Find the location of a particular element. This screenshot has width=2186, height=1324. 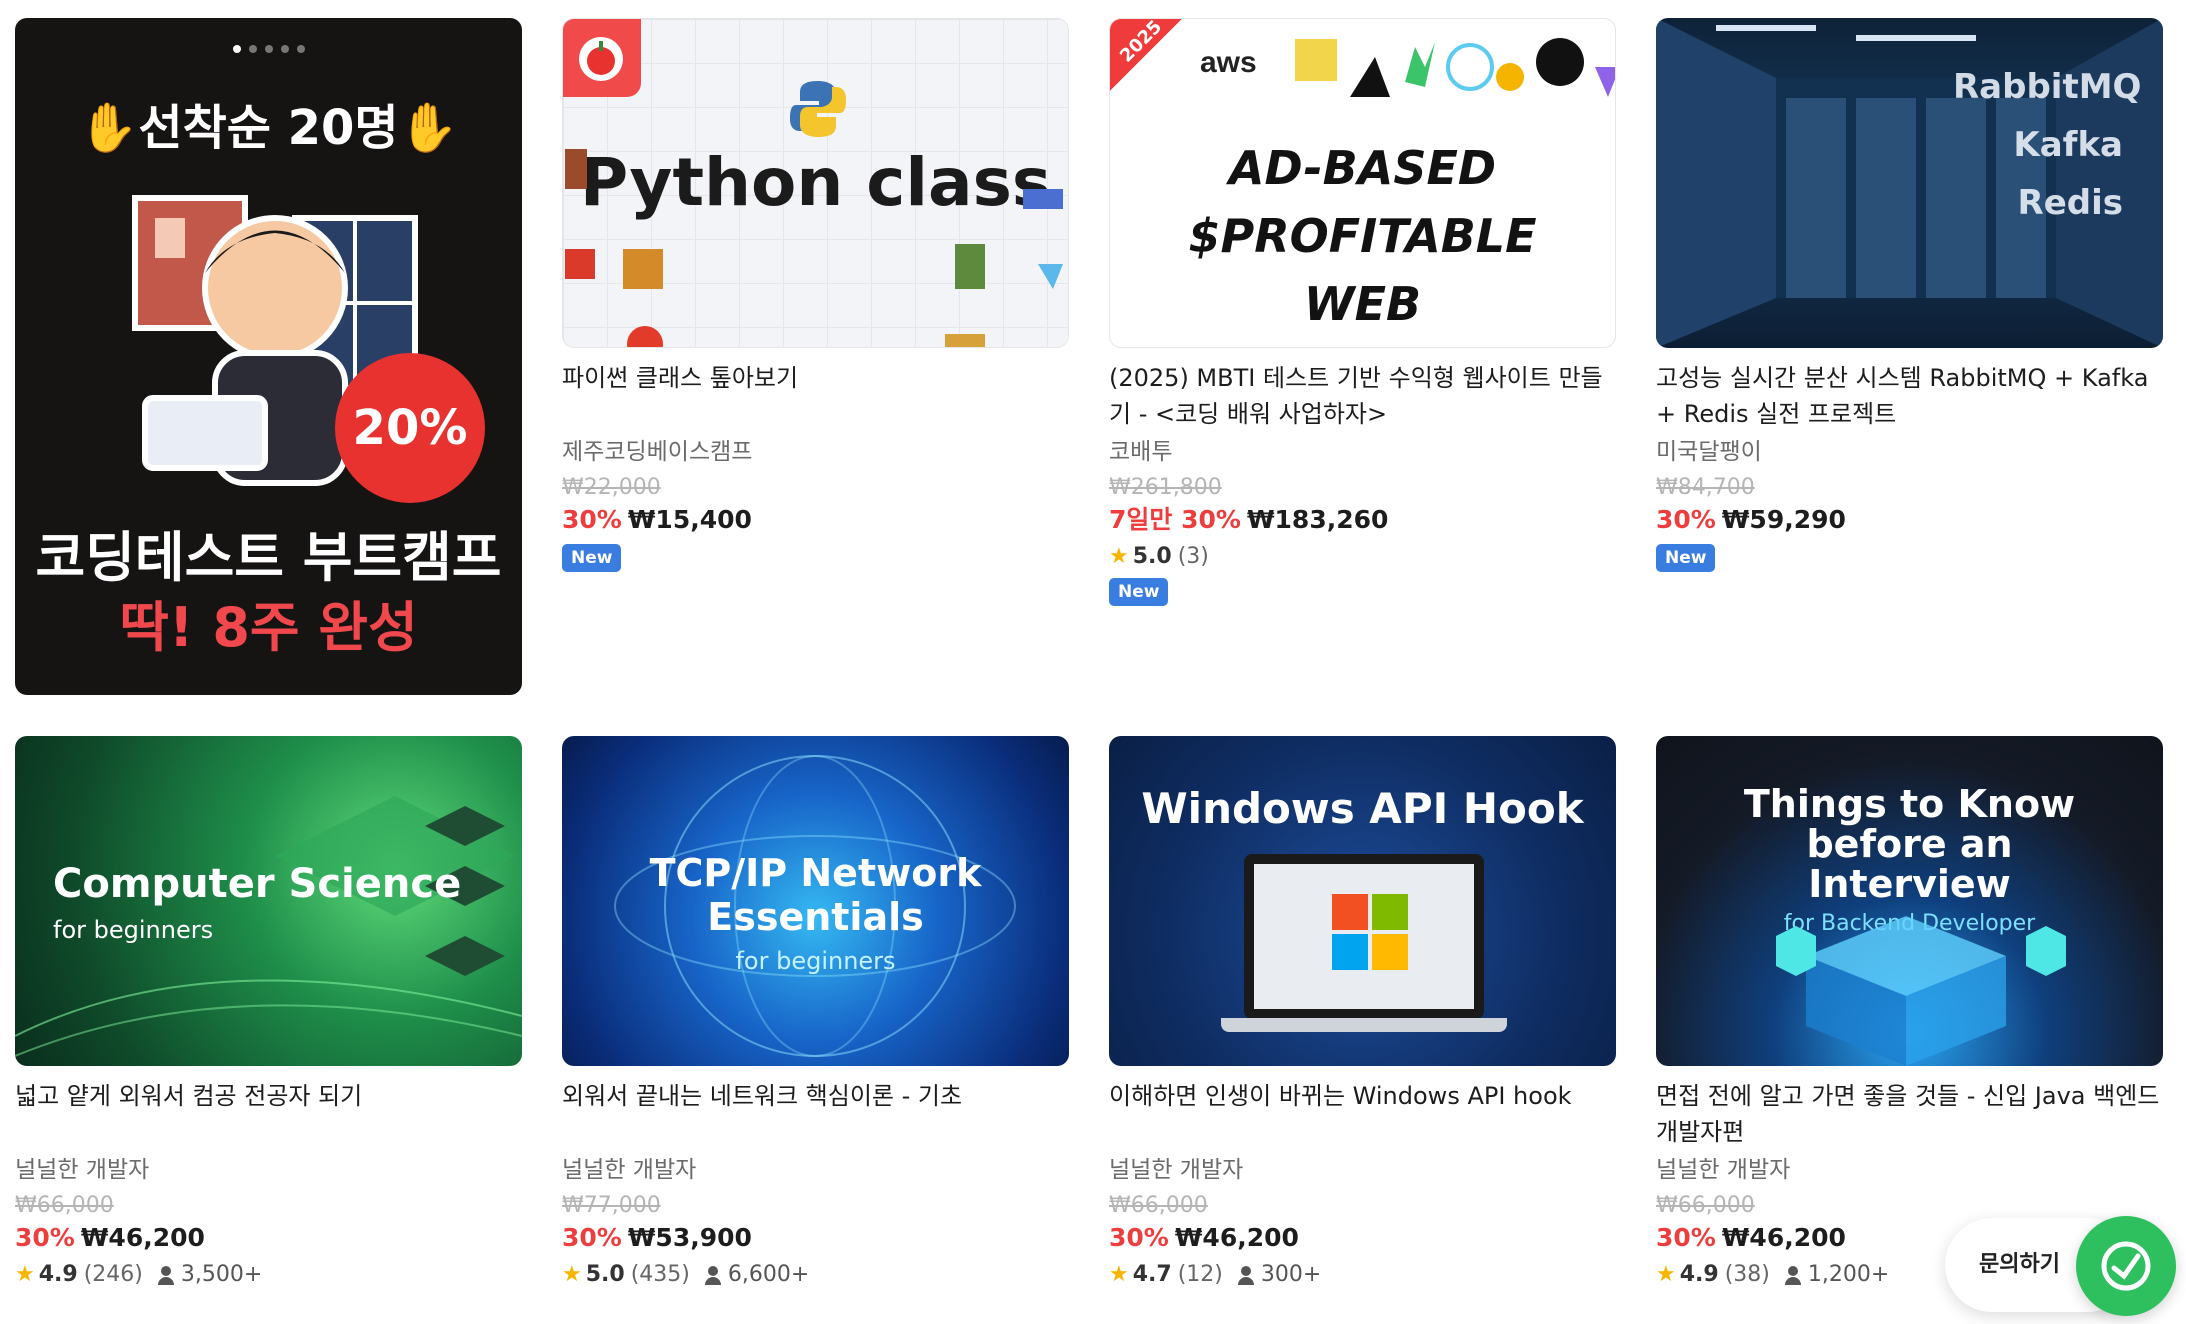

thumbnail-text: Windows API Hook is located at coordinates (1362, 808).